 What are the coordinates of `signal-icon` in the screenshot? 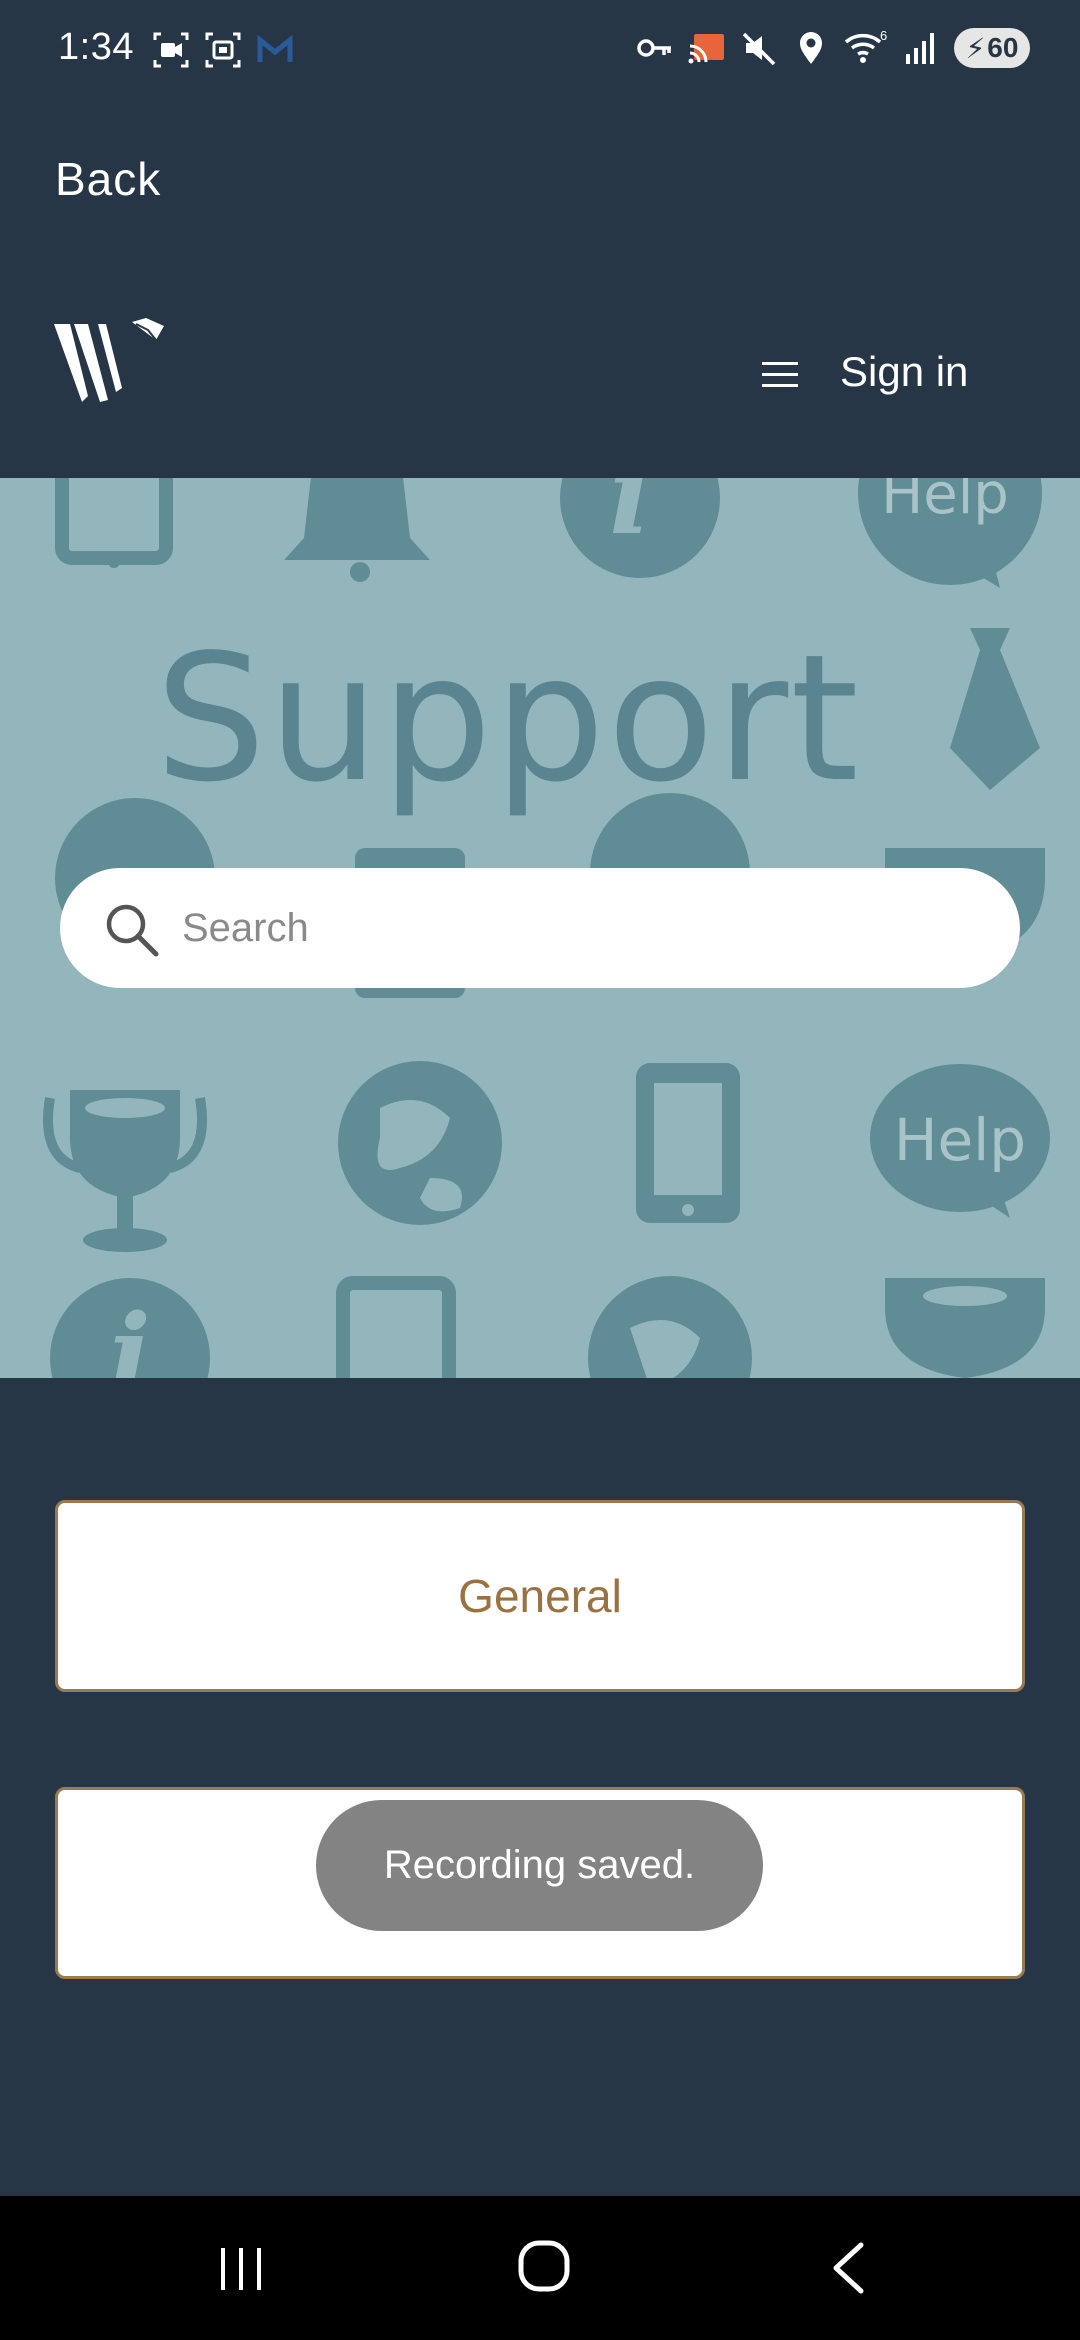 It's located at (920, 48).